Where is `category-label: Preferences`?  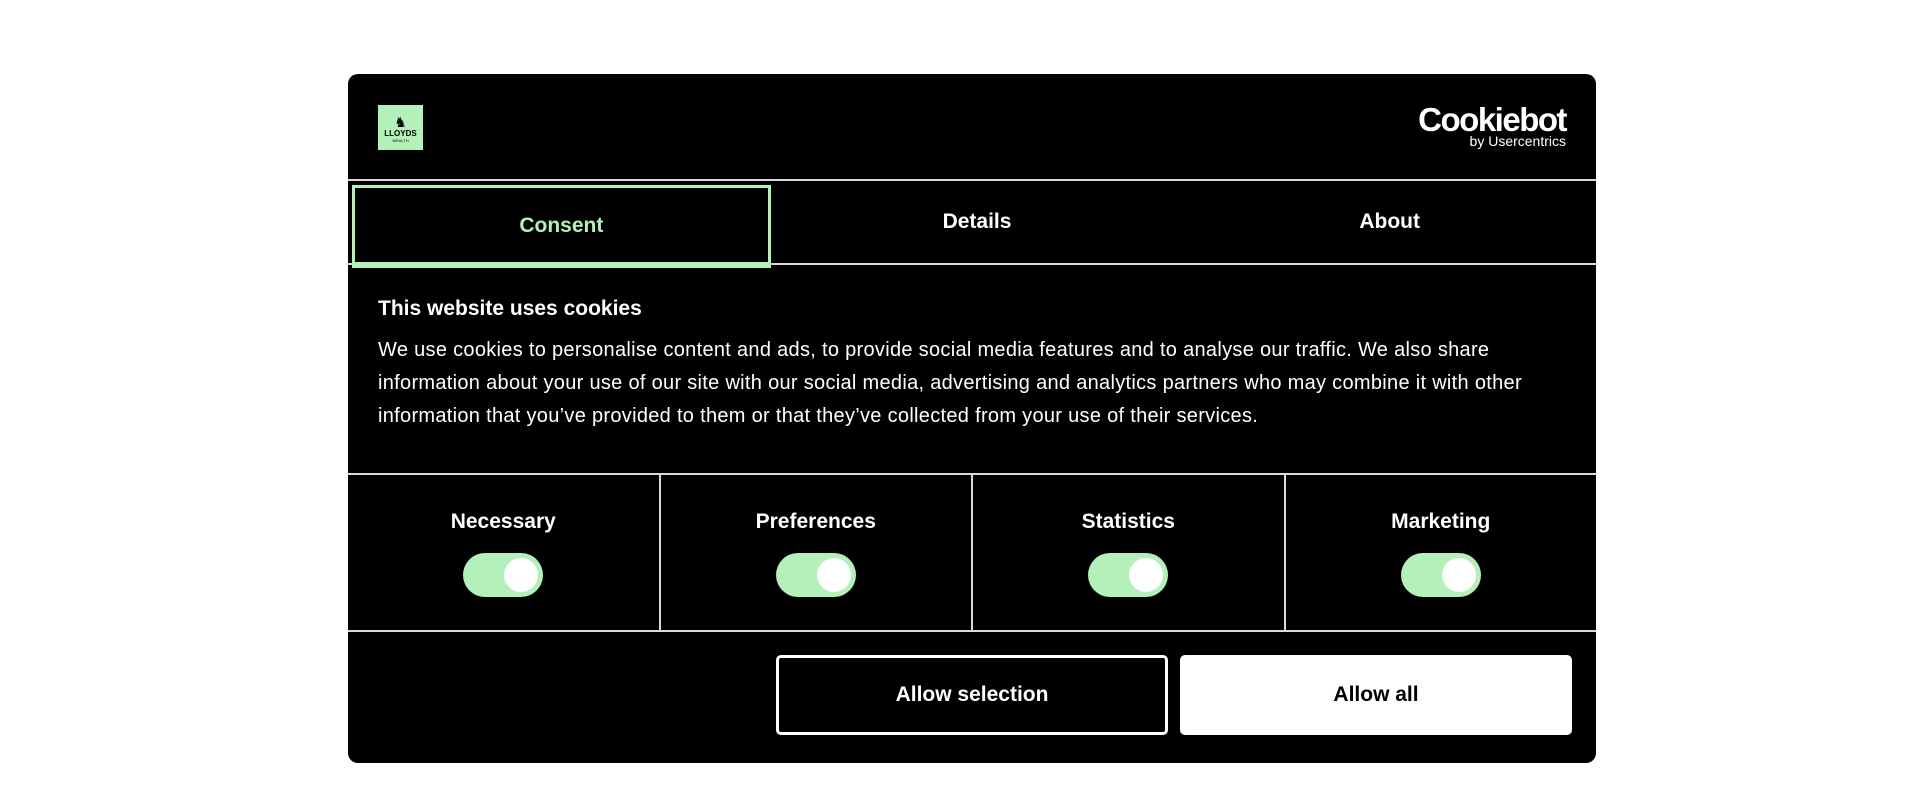
category-label: Preferences is located at coordinates (815, 521).